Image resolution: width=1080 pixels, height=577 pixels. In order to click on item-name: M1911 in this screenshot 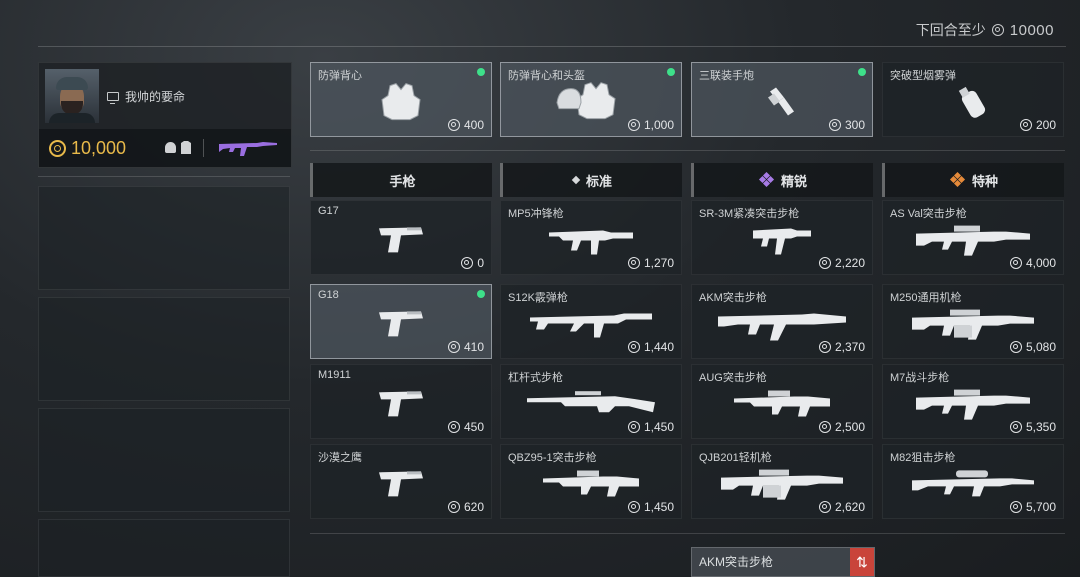, I will do `click(334, 375)`.